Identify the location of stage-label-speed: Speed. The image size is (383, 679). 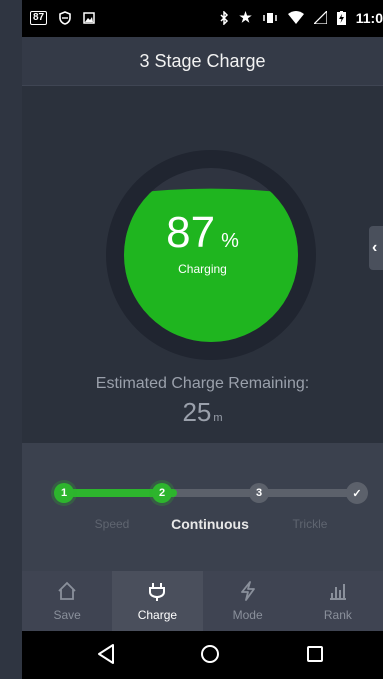
(112, 524).